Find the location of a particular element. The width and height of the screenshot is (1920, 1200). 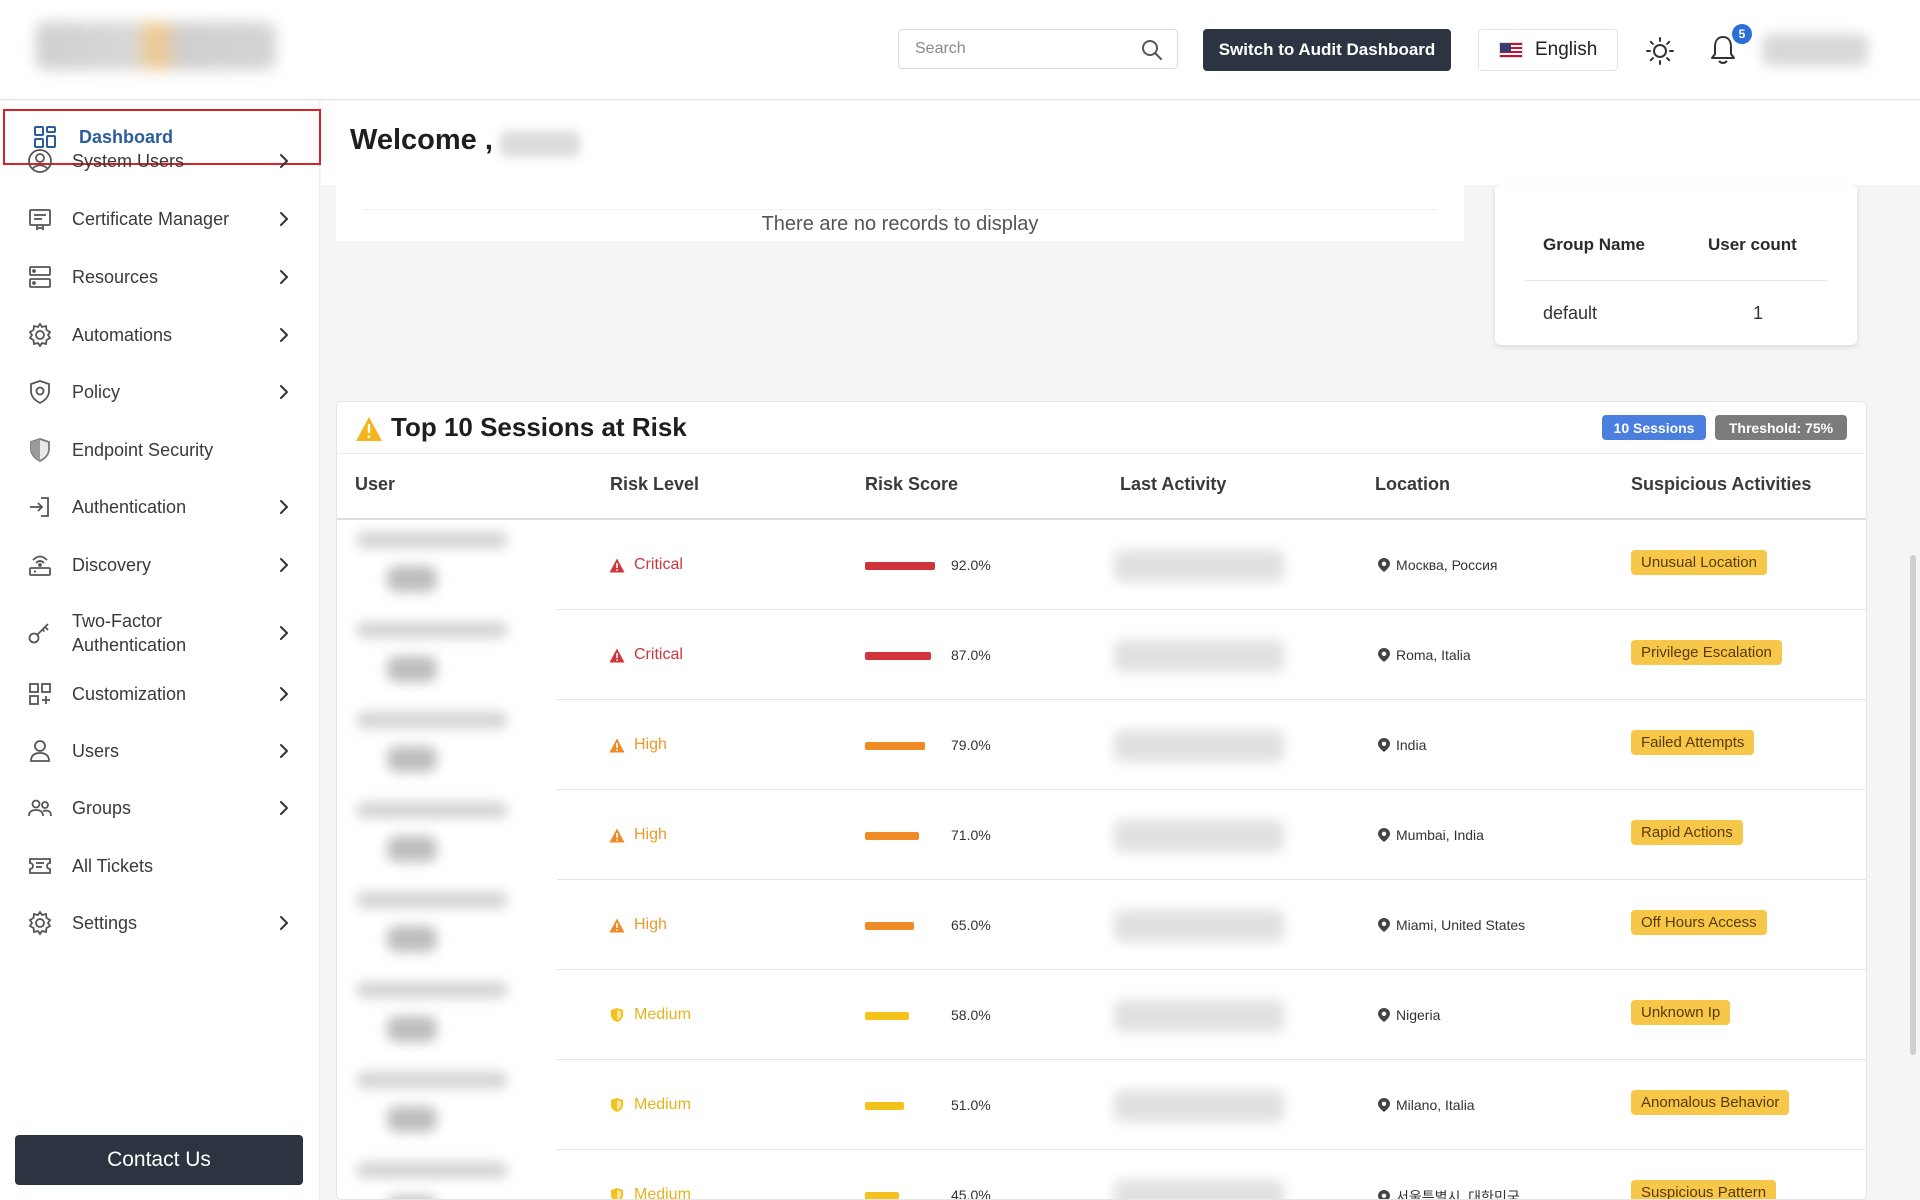

page-scrollbar is located at coordinates (1913, 690).